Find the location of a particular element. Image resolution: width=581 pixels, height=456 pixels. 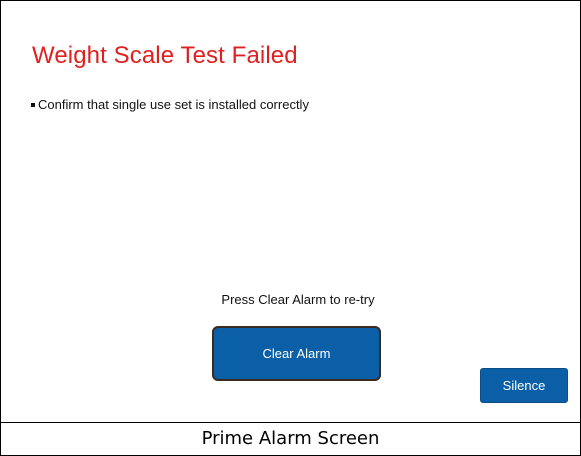

figure-caption: Prime Alarm Screen is located at coordinates (290, 438).